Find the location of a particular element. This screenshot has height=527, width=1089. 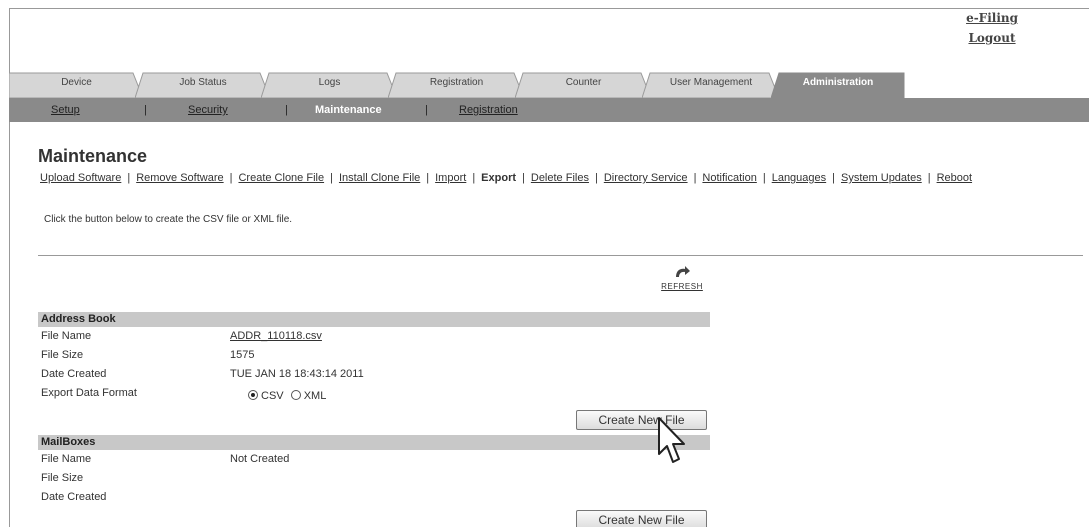

logout-link: Logout is located at coordinates (992, 38).